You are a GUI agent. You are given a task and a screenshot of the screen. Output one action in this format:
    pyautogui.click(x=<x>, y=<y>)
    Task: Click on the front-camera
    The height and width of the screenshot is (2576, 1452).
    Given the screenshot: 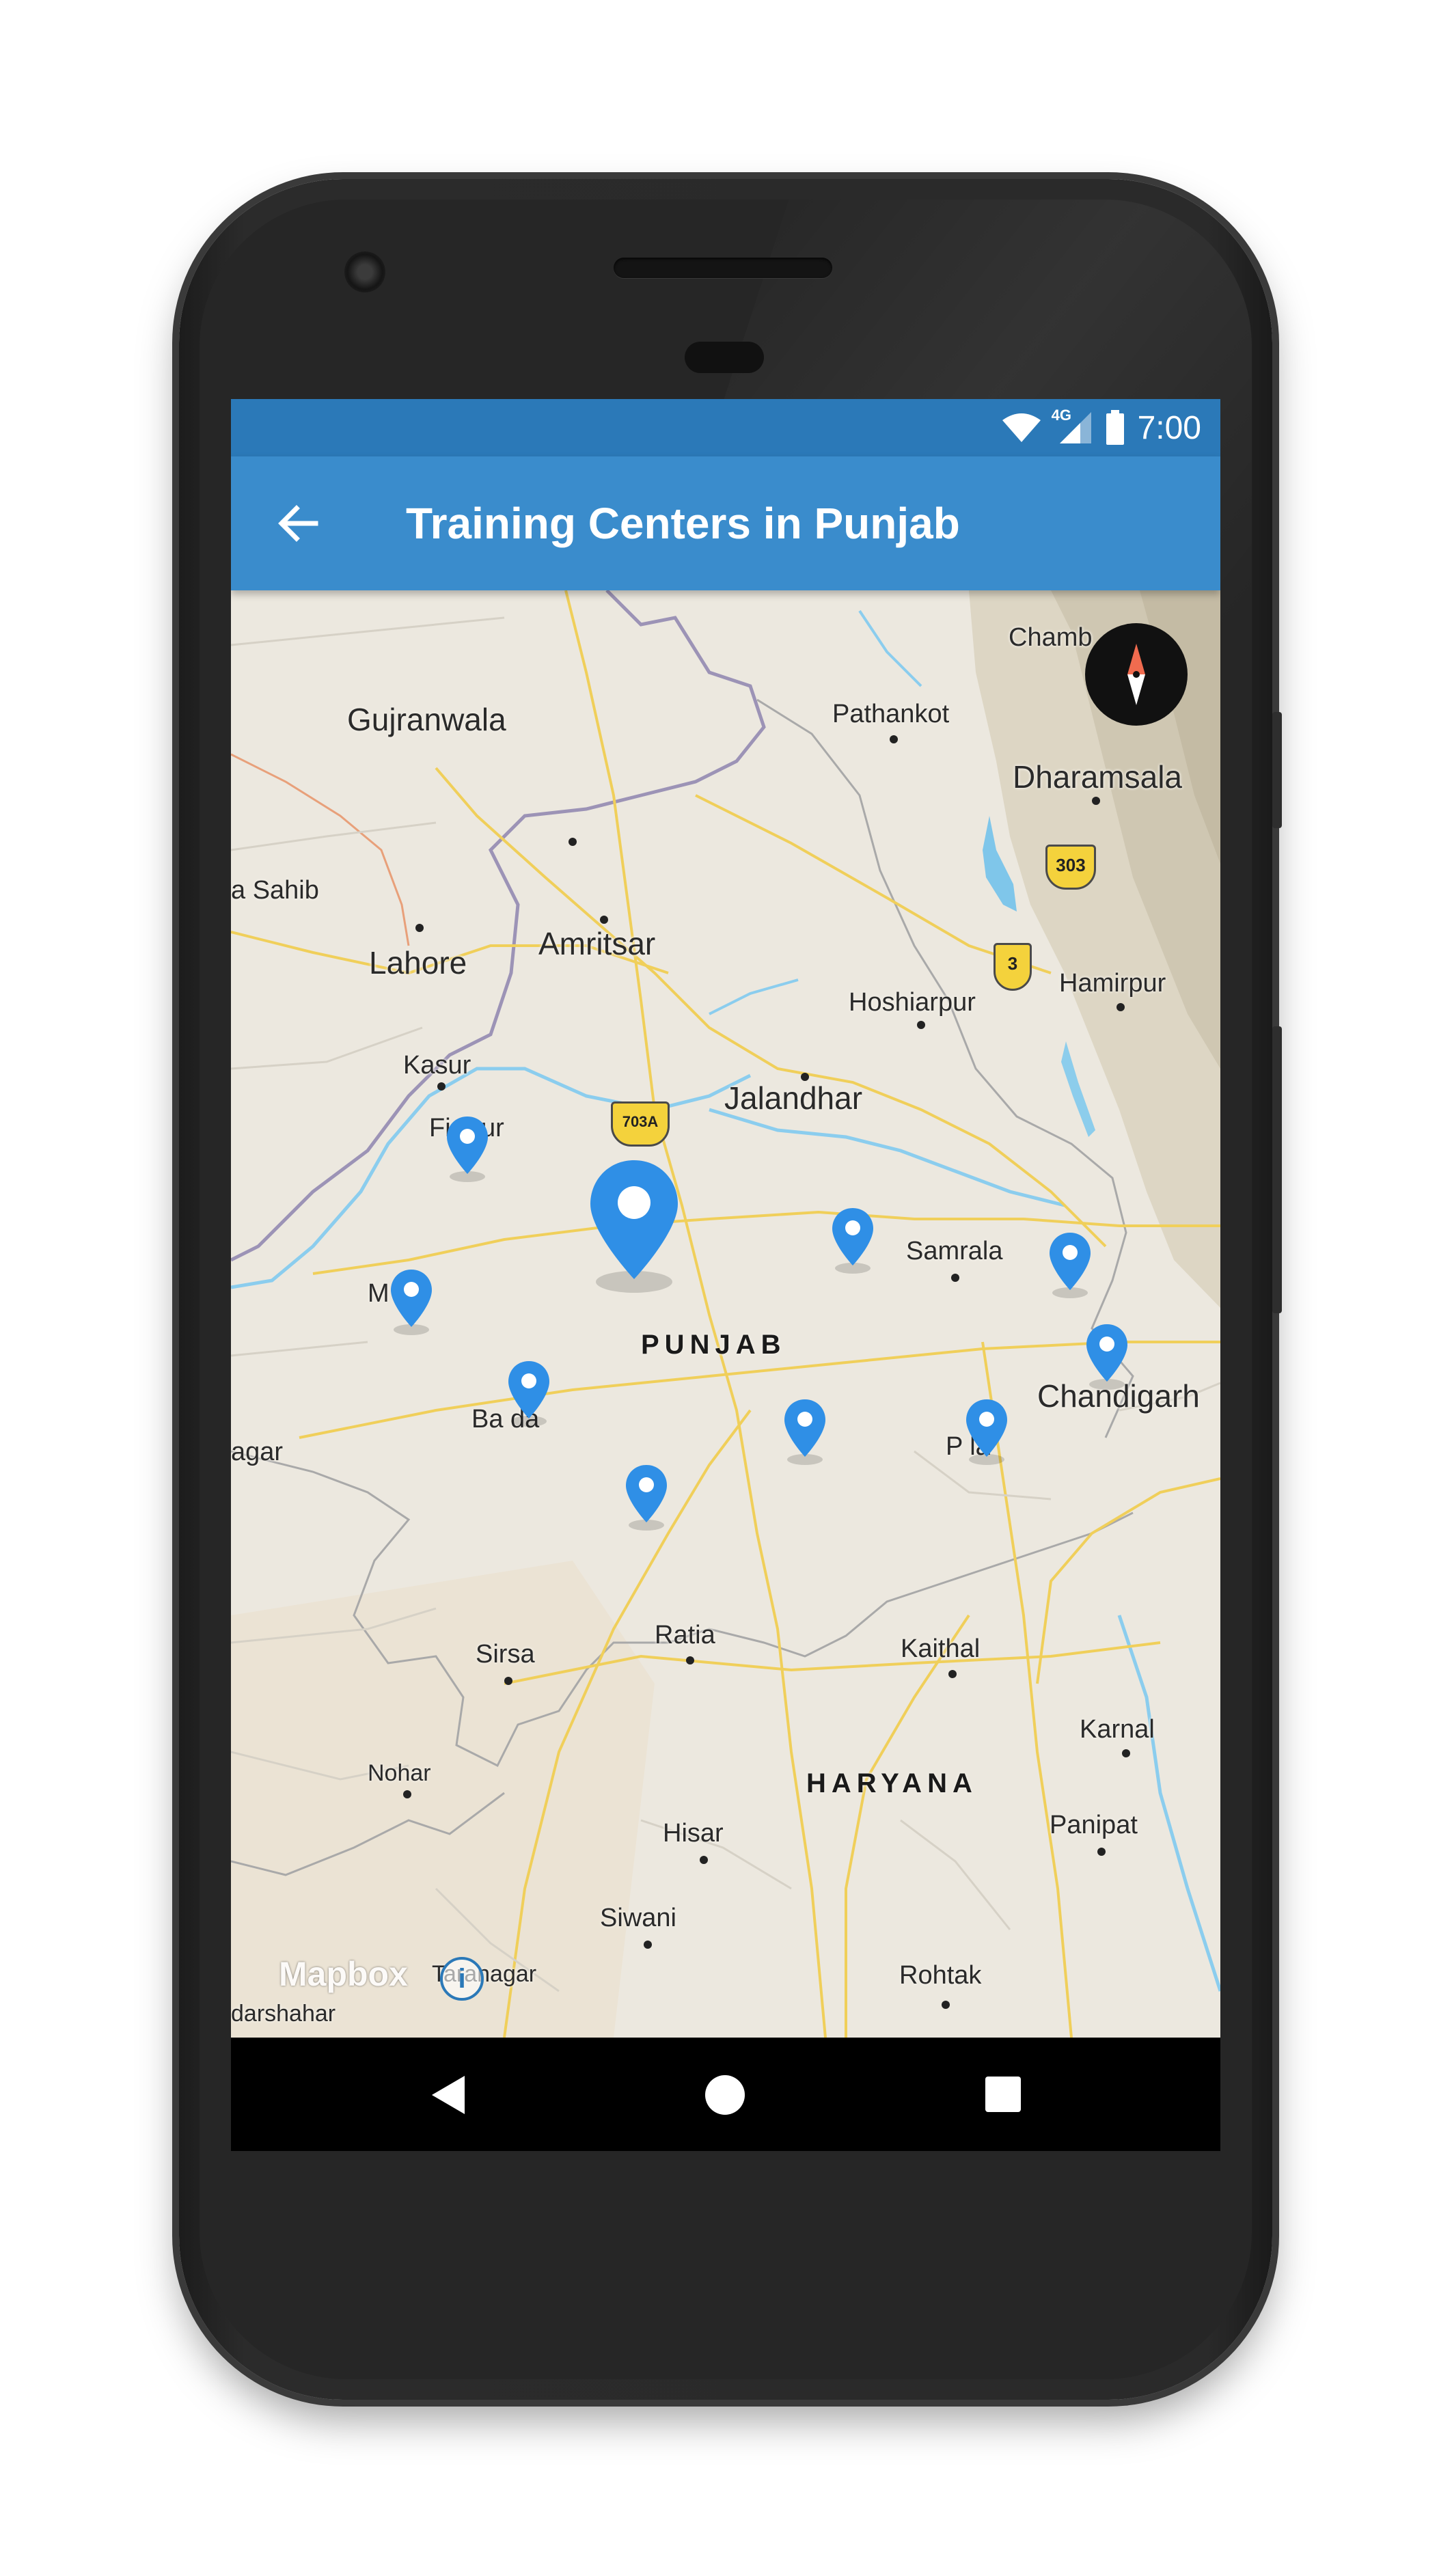 What is the action you would take?
    pyautogui.click(x=364, y=271)
    